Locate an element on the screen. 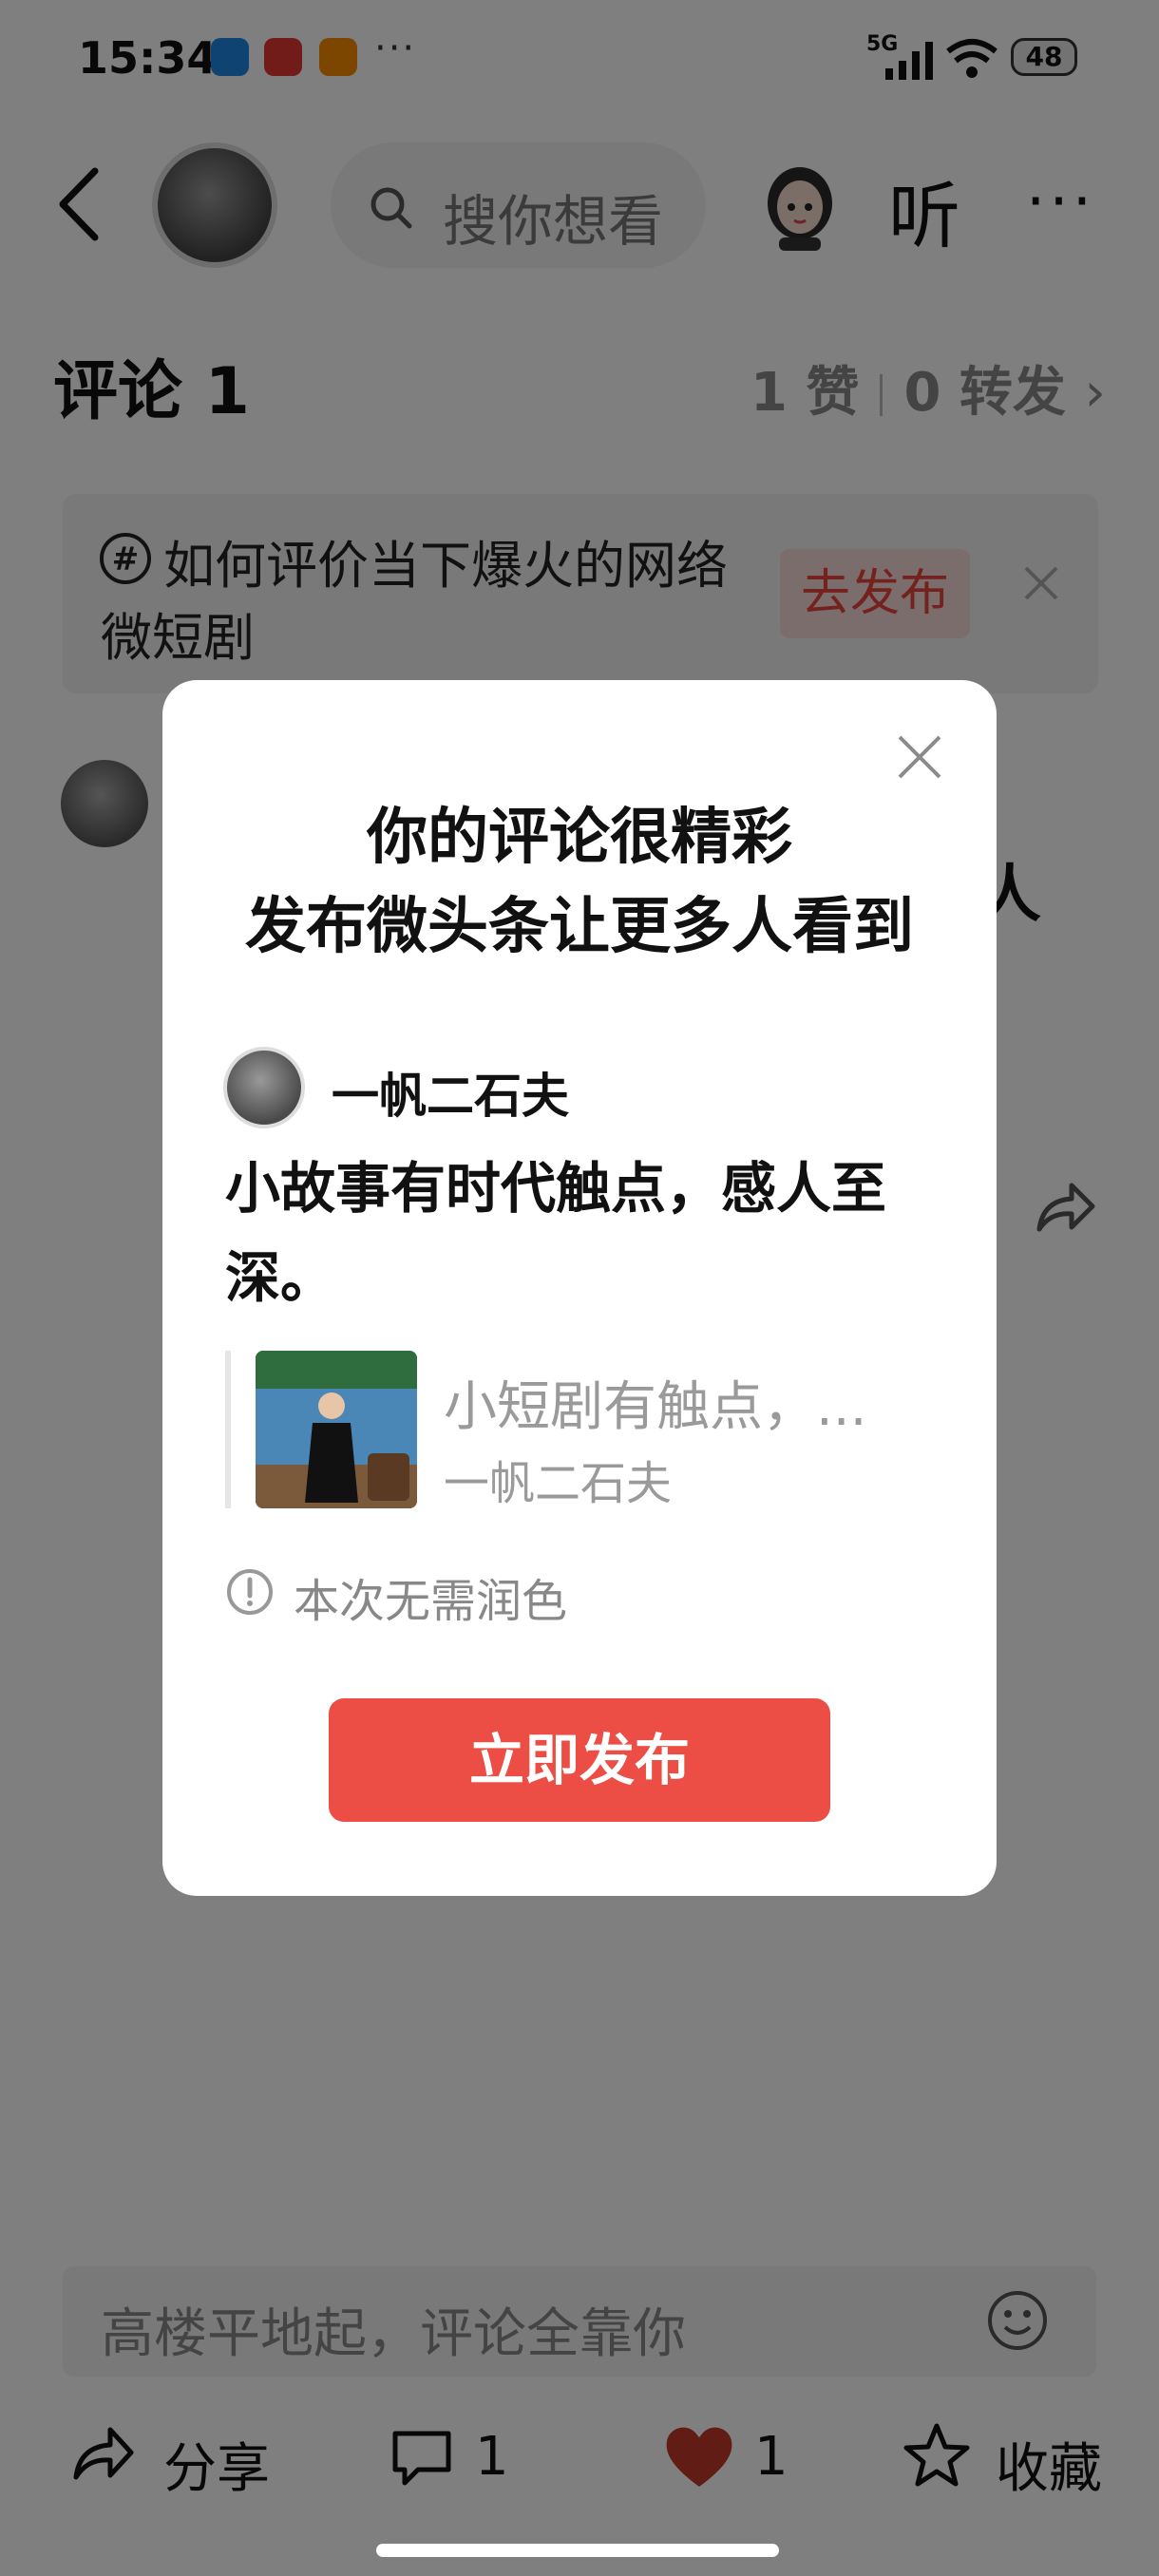 This screenshot has width=1159, height=2576. quoted-article-author: 一帆二石夫 is located at coordinates (558, 1483).